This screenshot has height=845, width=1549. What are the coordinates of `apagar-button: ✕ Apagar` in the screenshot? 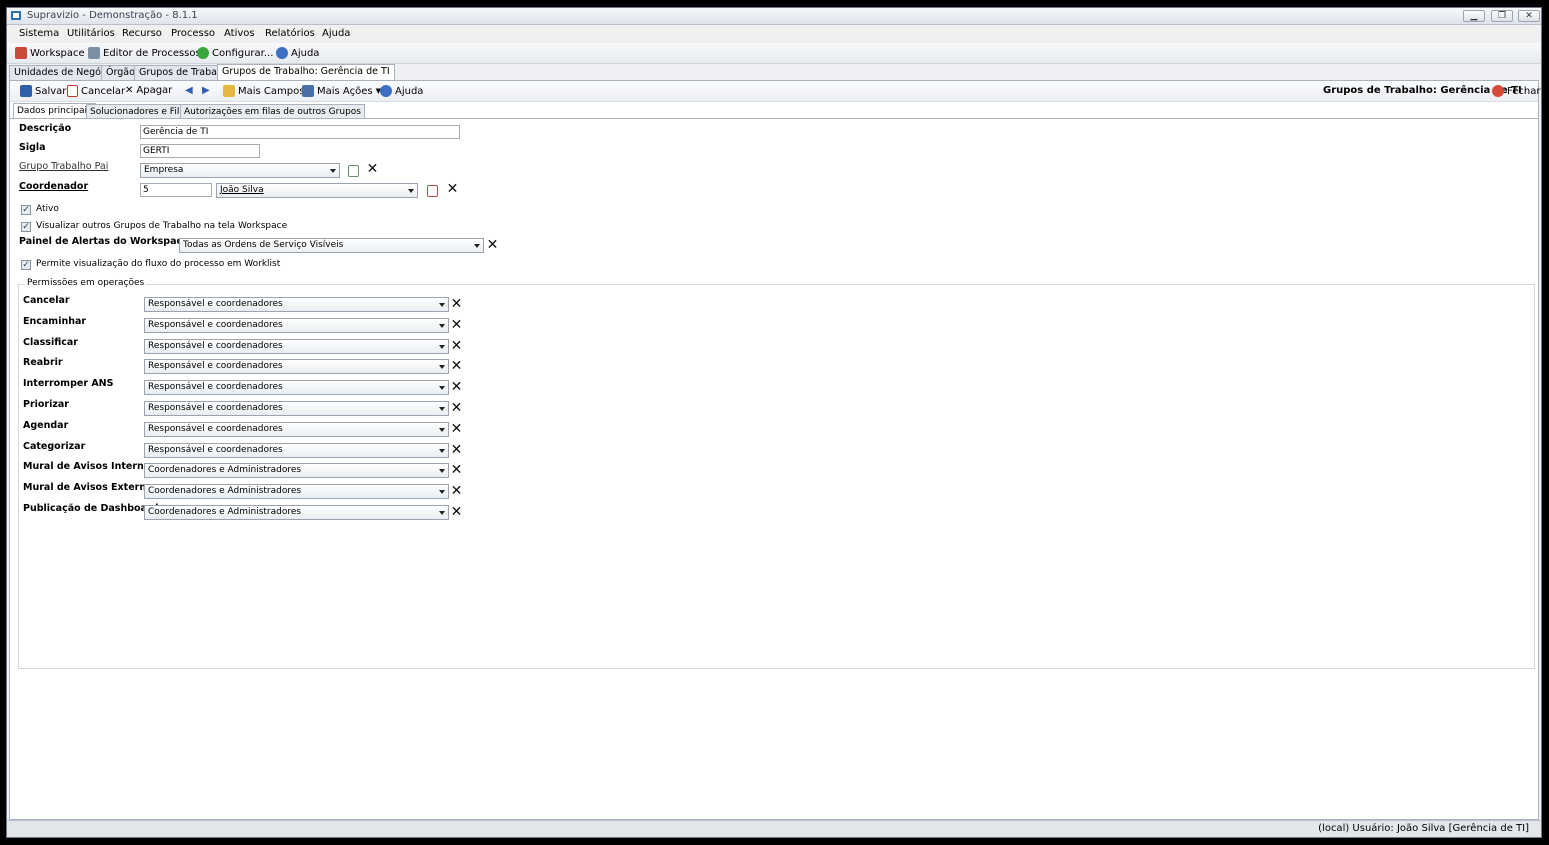 It's located at (148, 90).